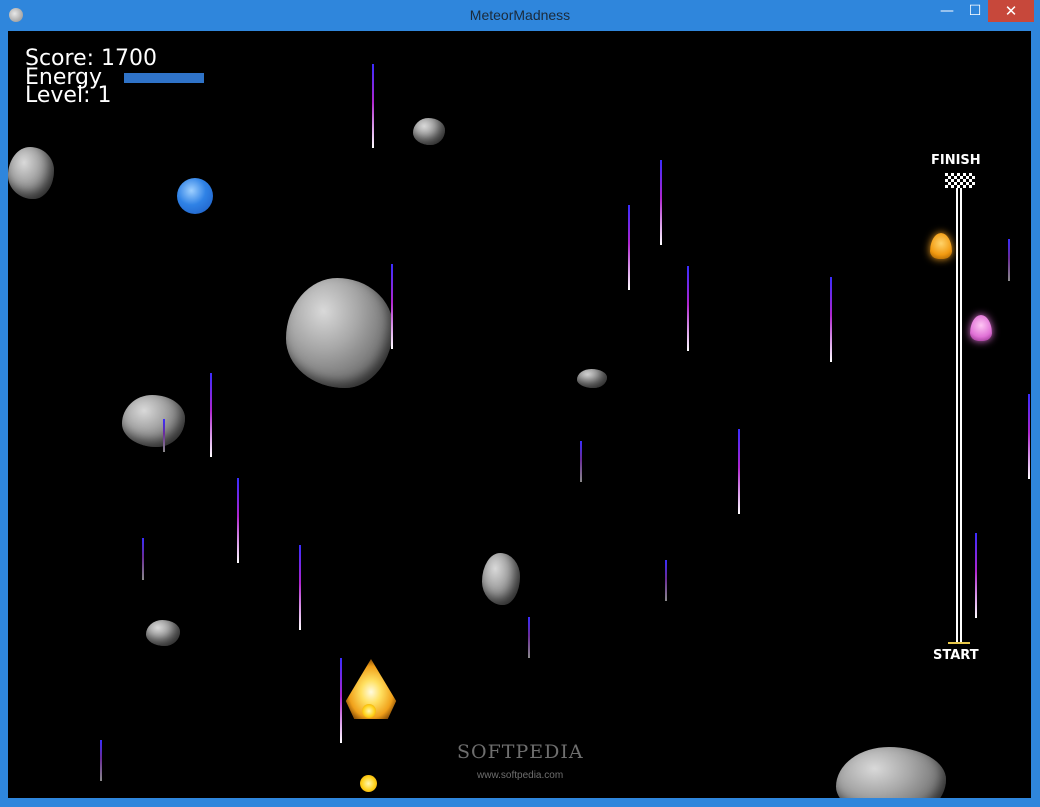 This screenshot has width=1040, height=807. I want to click on opponent-ship-orange, so click(941, 246).